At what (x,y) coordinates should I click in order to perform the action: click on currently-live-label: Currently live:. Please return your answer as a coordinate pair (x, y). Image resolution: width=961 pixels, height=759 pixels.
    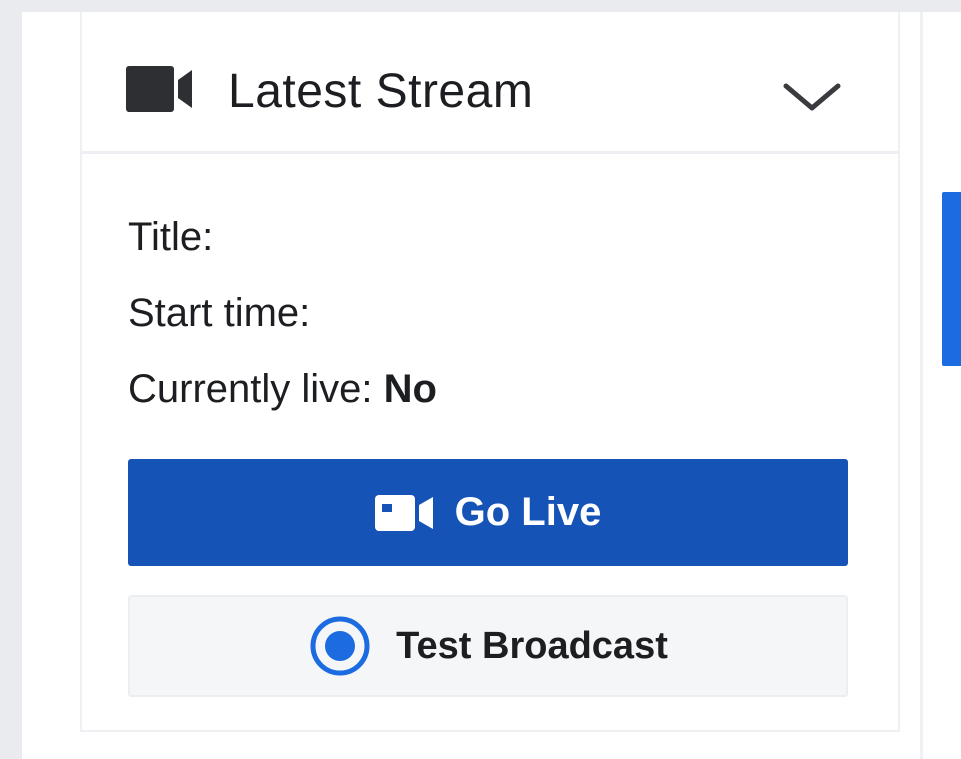
    Looking at the image, I should click on (250, 389).